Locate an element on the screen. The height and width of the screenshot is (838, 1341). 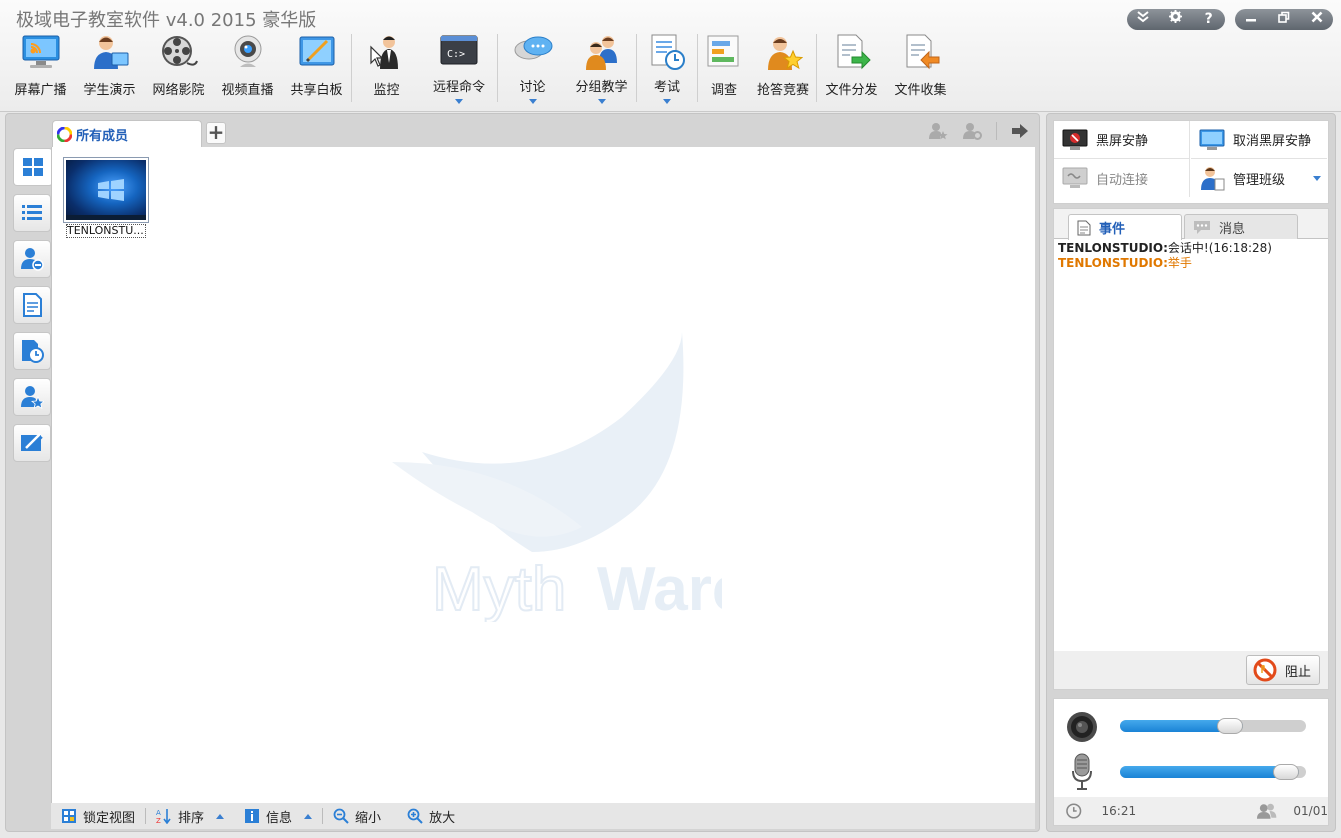
black-screen-label: 黑屏安静 is located at coordinates (1122, 141).